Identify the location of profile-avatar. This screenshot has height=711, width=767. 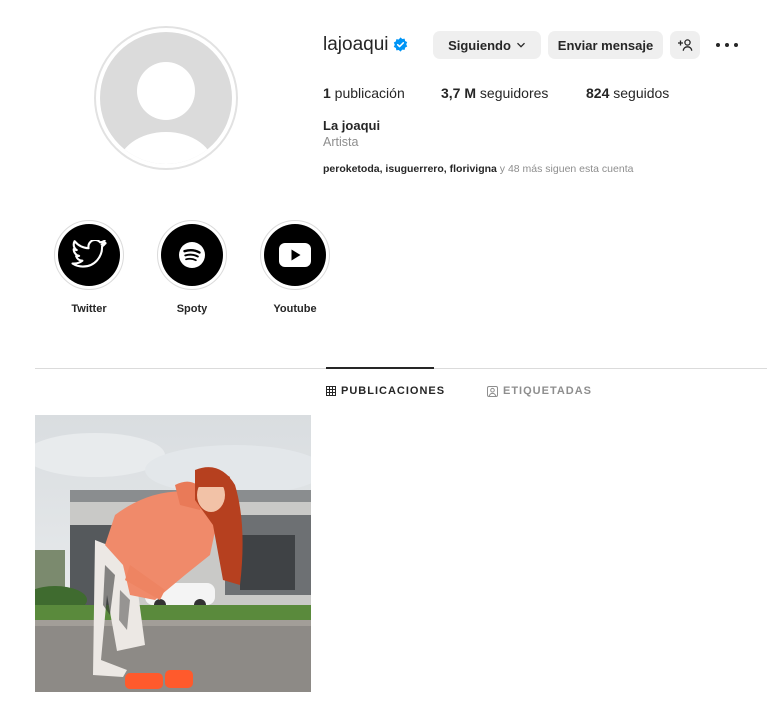
(166, 98).